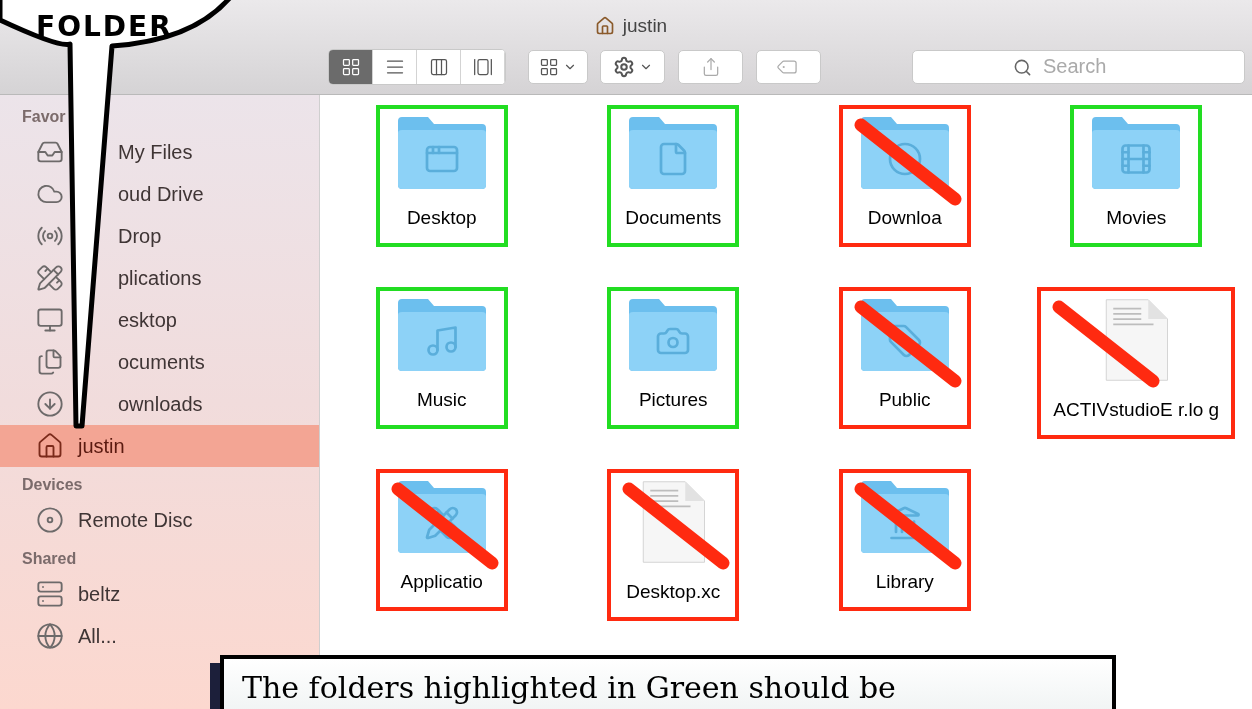 The width and height of the screenshot is (1252, 709). What do you see at coordinates (161, 362) in the screenshot?
I see `sidebar-label: ocuments` at bounding box center [161, 362].